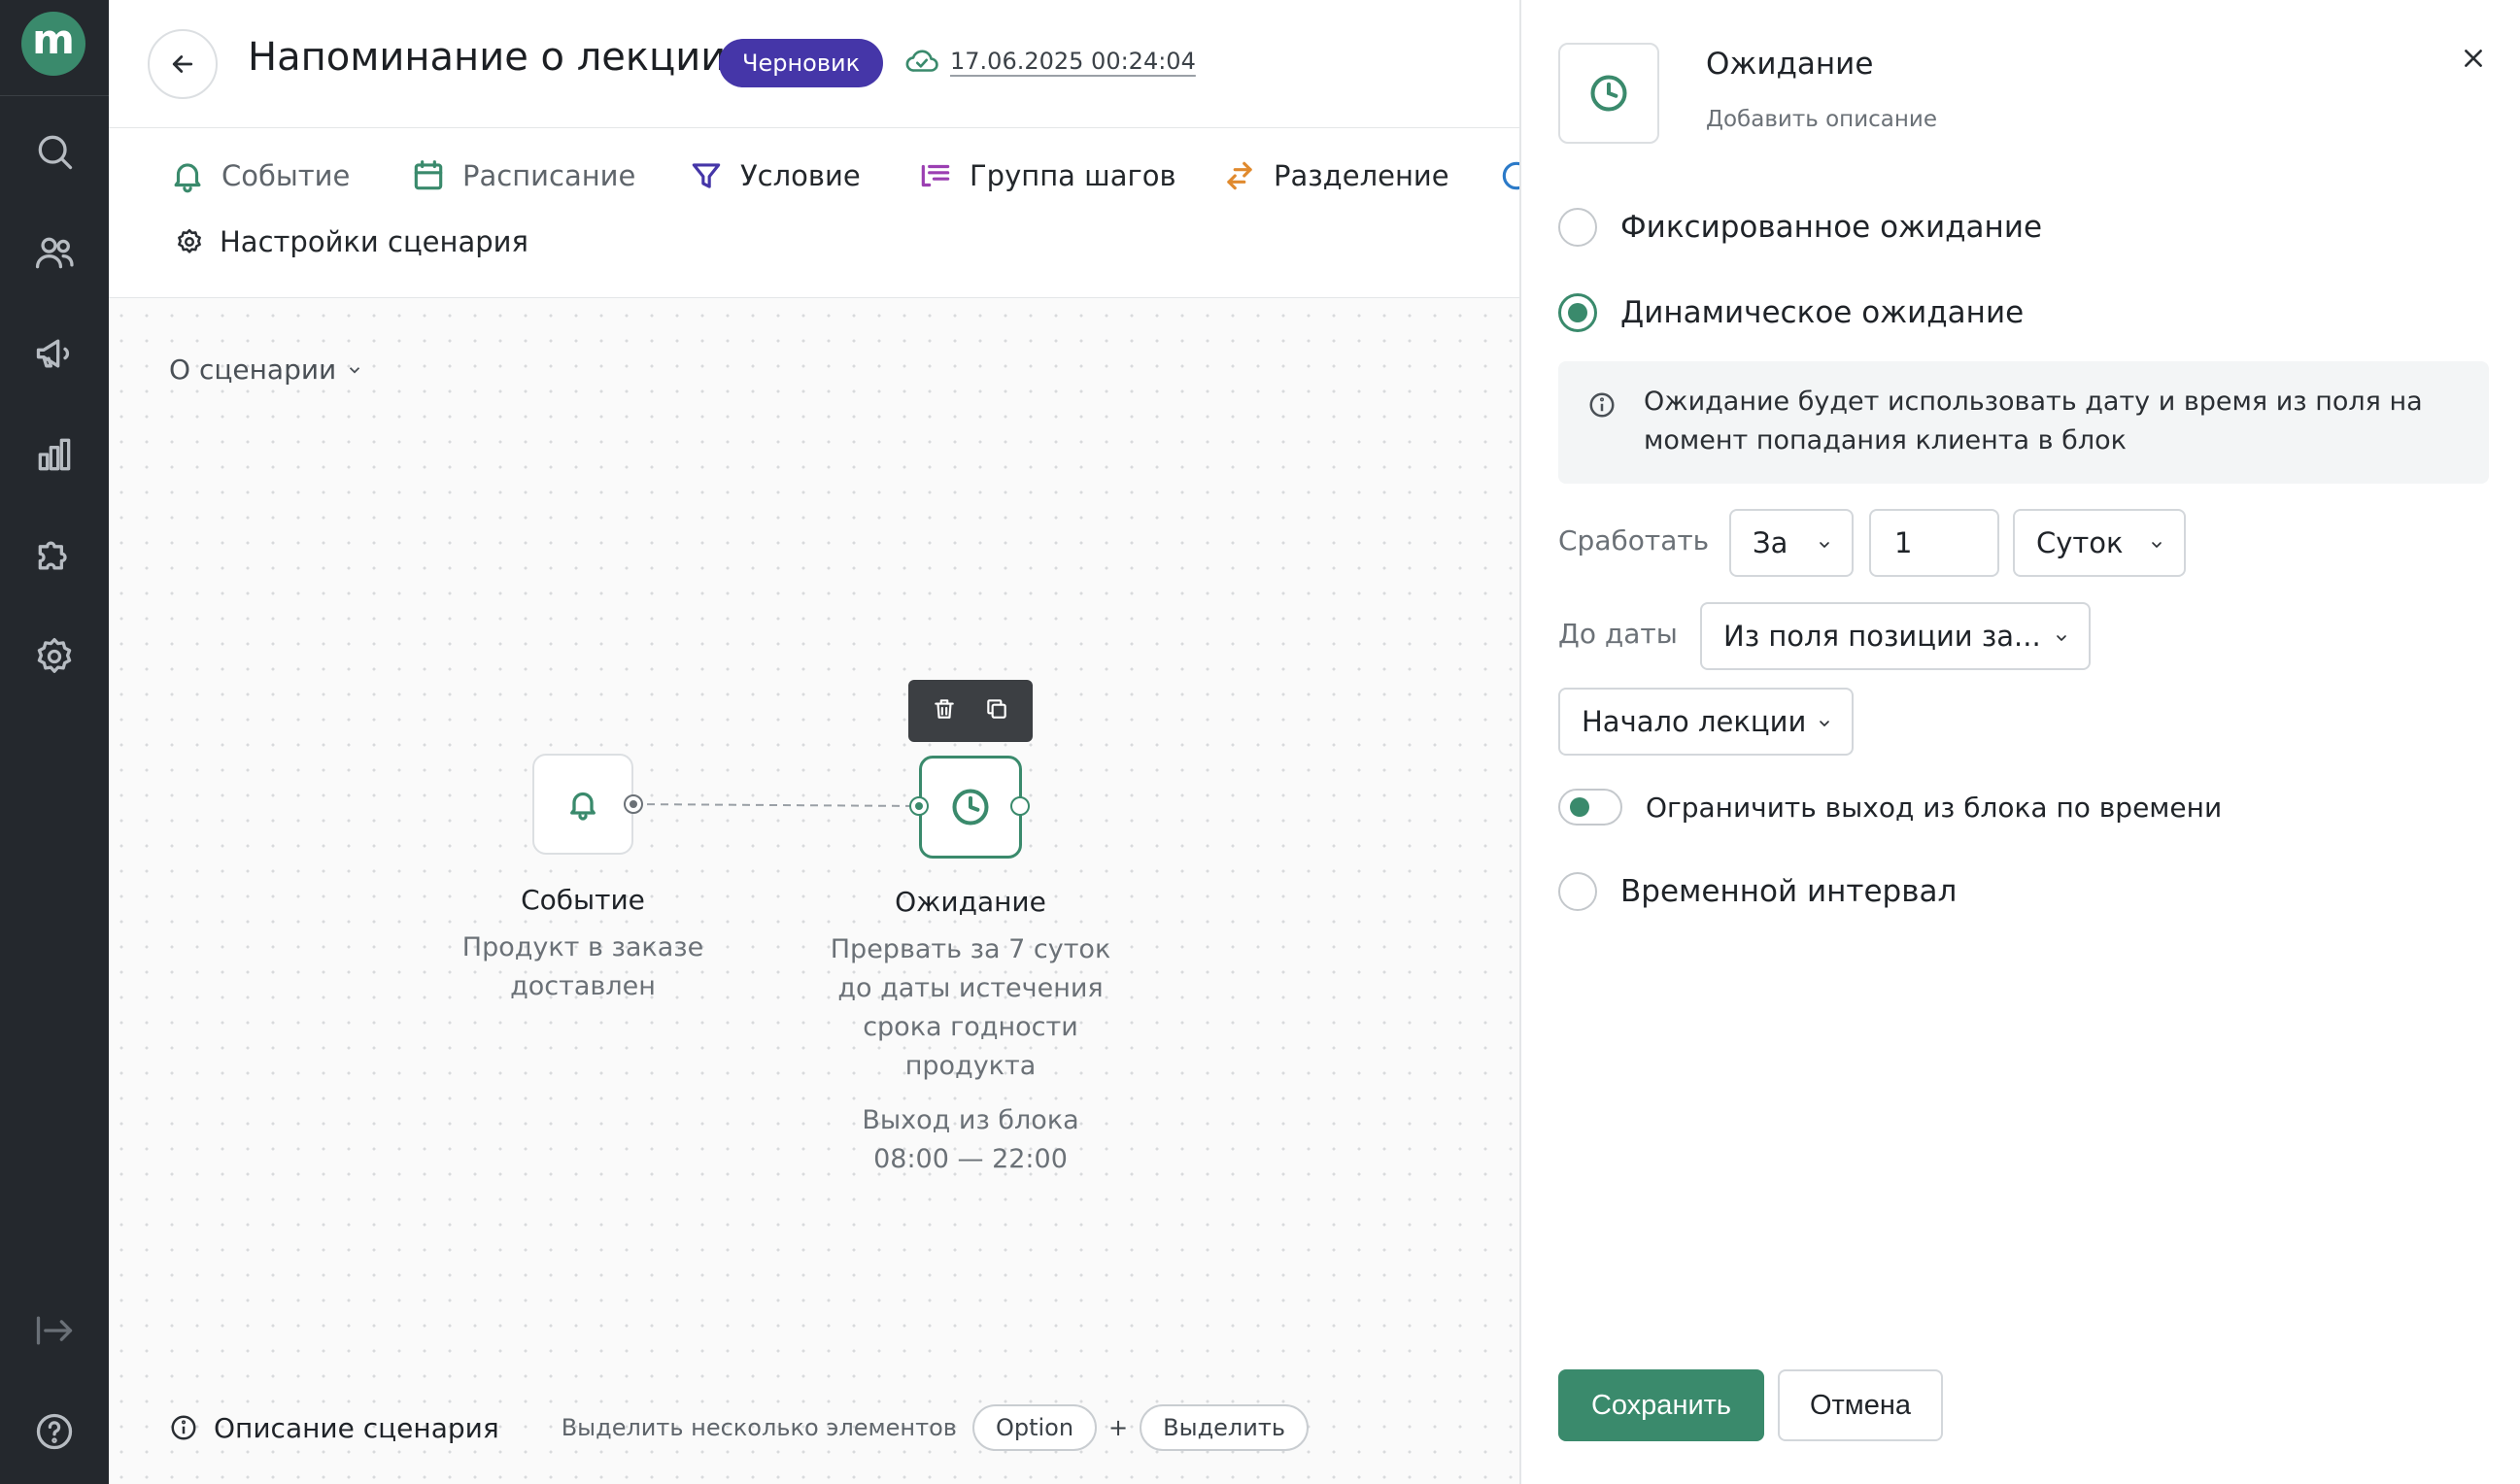  Describe the element at coordinates (1618, 634) in the screenshot. I see `until-date-label: До даты` at that location.